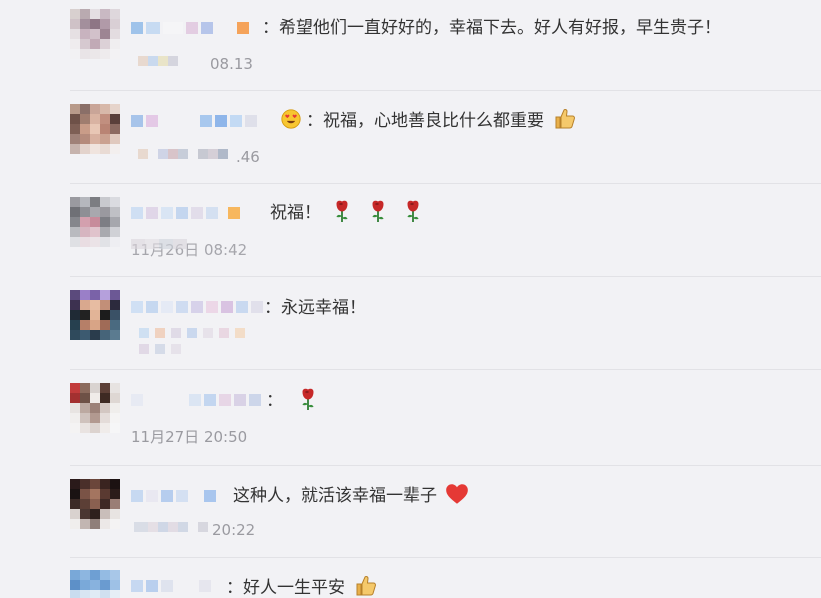 Image resolution: width=821 pixels, height=598 pixels. What do you see at coordinates (189, 437) in the screenshot?
I see `comment-time: 11月27日 20:50` at bounding box center [189, 437].